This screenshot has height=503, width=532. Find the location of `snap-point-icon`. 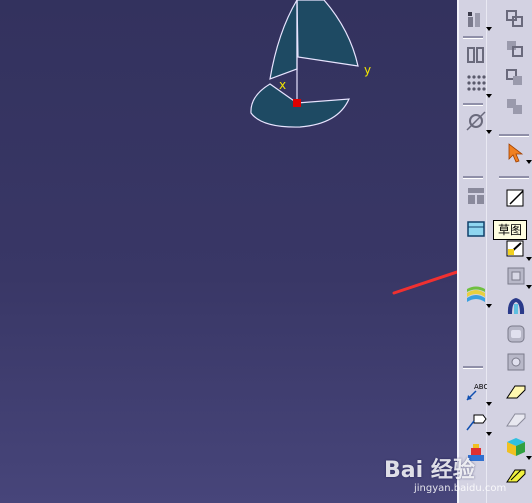

snap-point-icon is located at coordinates (476, 121).